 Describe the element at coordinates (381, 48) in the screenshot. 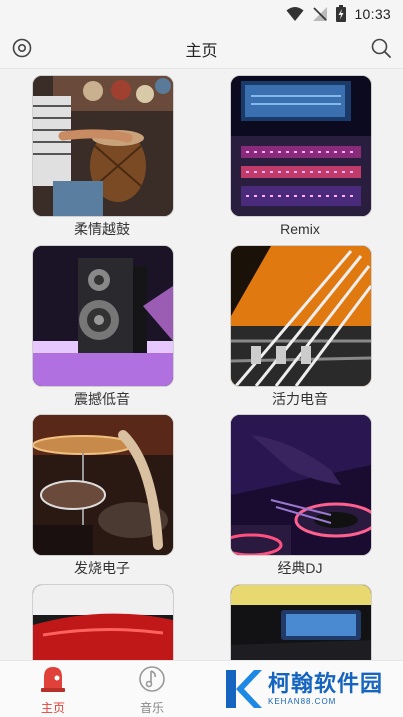

I see `search-icon` at that location.